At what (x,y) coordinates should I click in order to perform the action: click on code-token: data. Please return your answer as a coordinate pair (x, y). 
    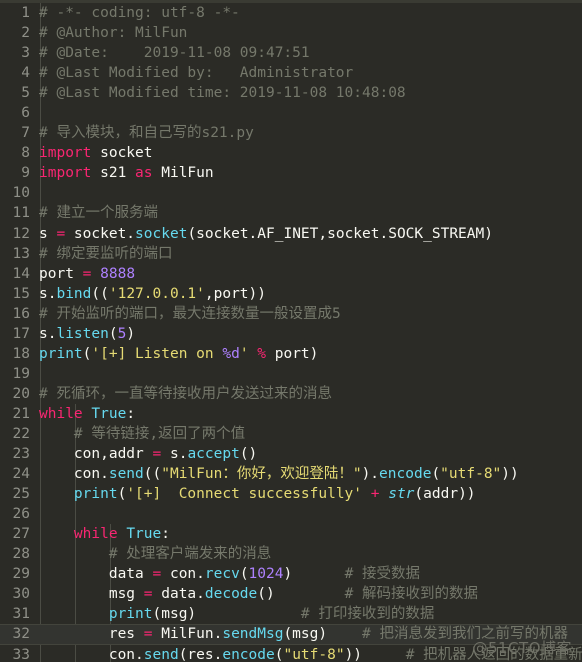
    Looking at the image, I should click on (130, 574).